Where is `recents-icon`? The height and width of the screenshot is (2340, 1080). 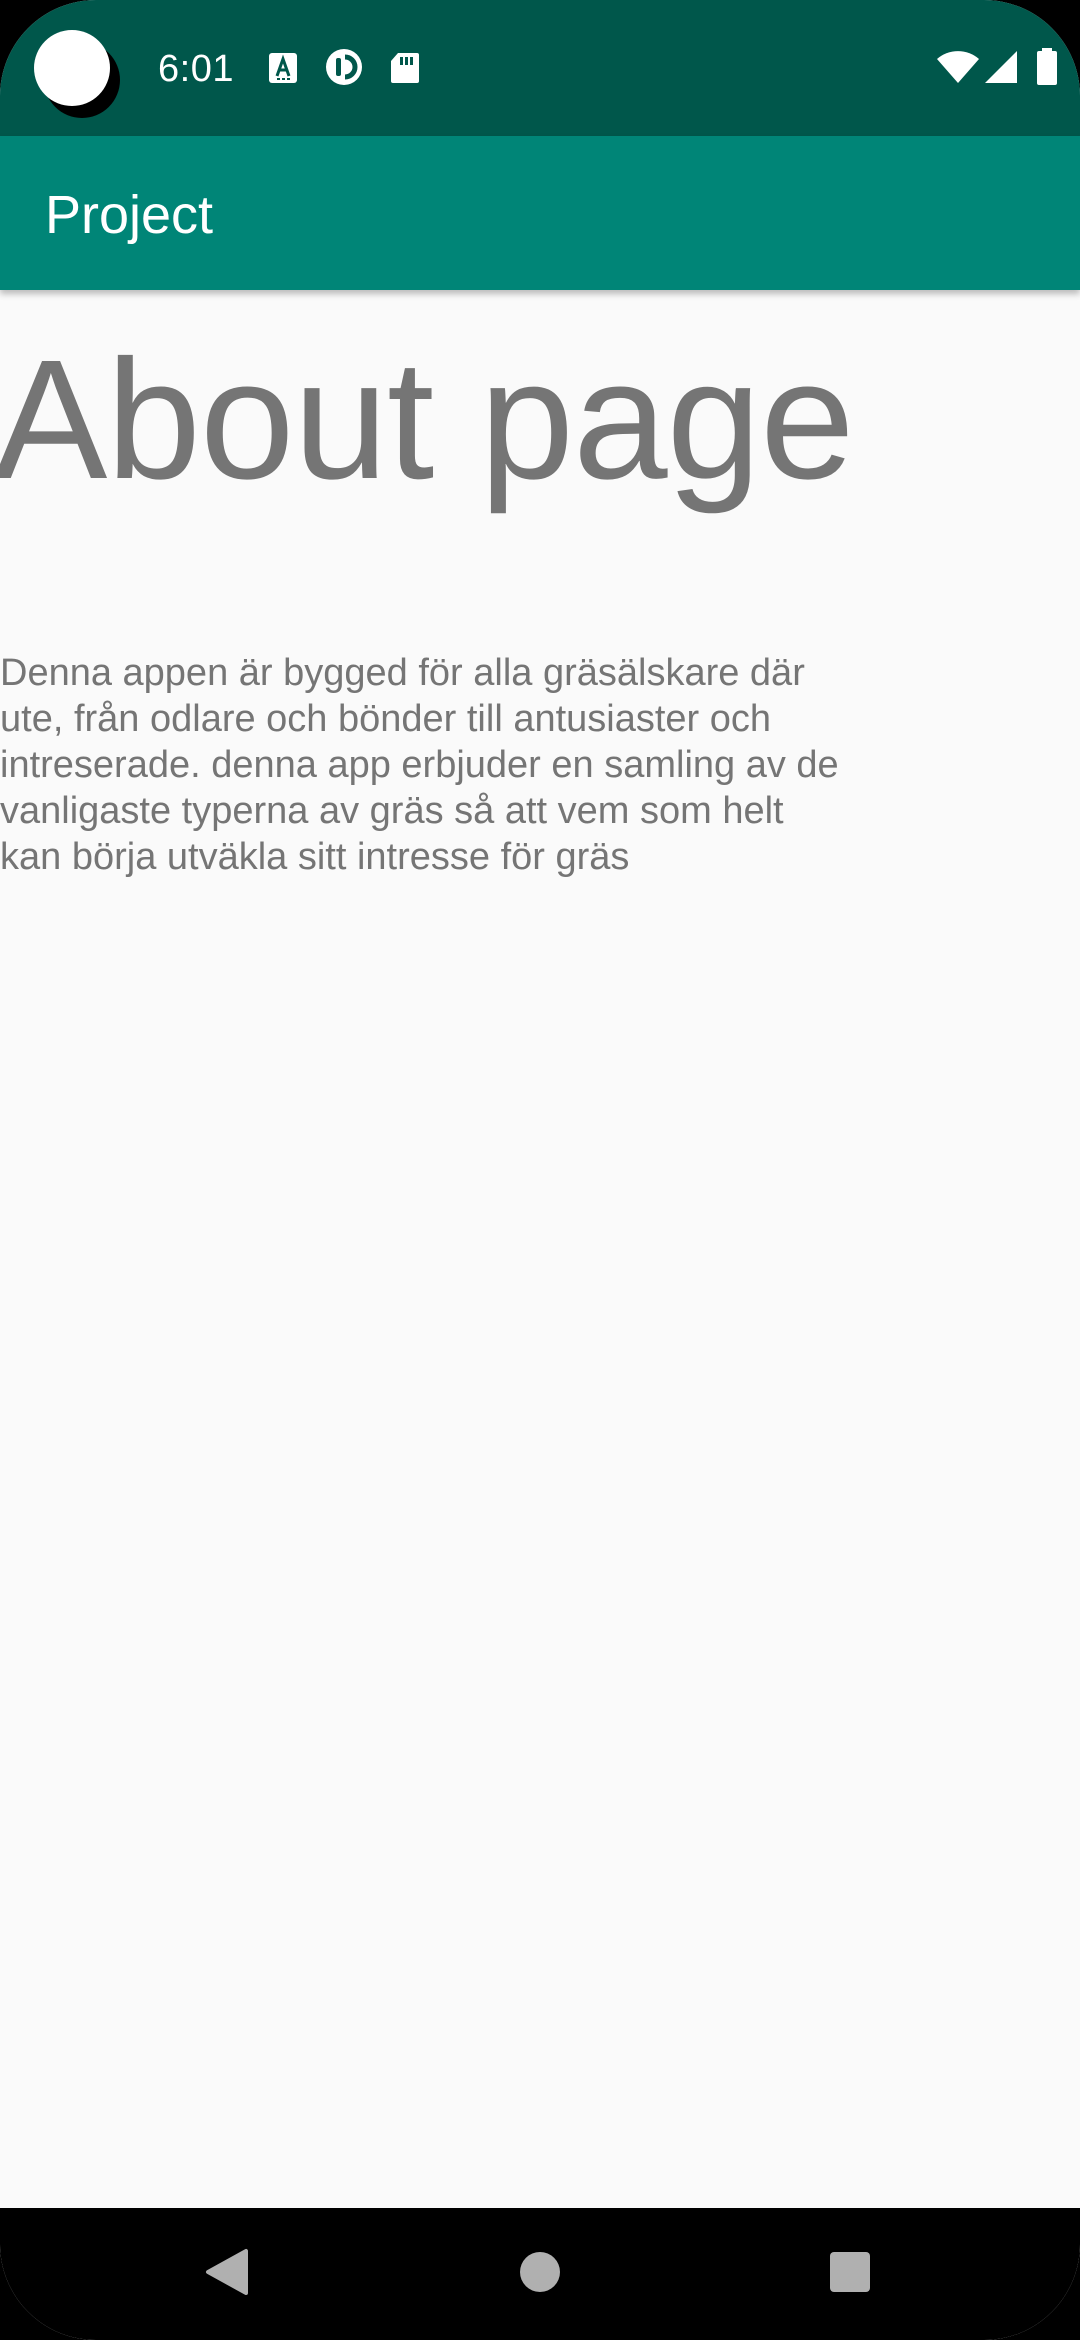 recents-icon is located at coordinates (850, 2274).